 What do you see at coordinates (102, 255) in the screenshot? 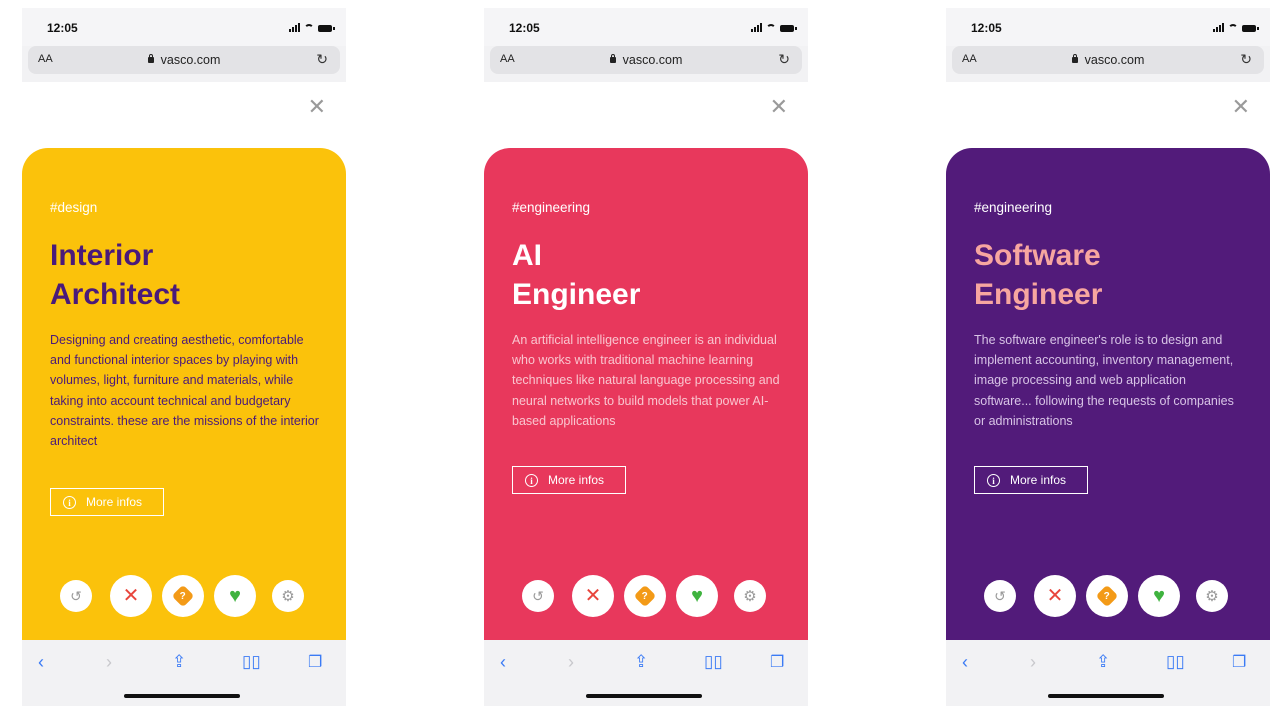
I see `card-title-line-1: Interior` at bounding box center [102, 255].